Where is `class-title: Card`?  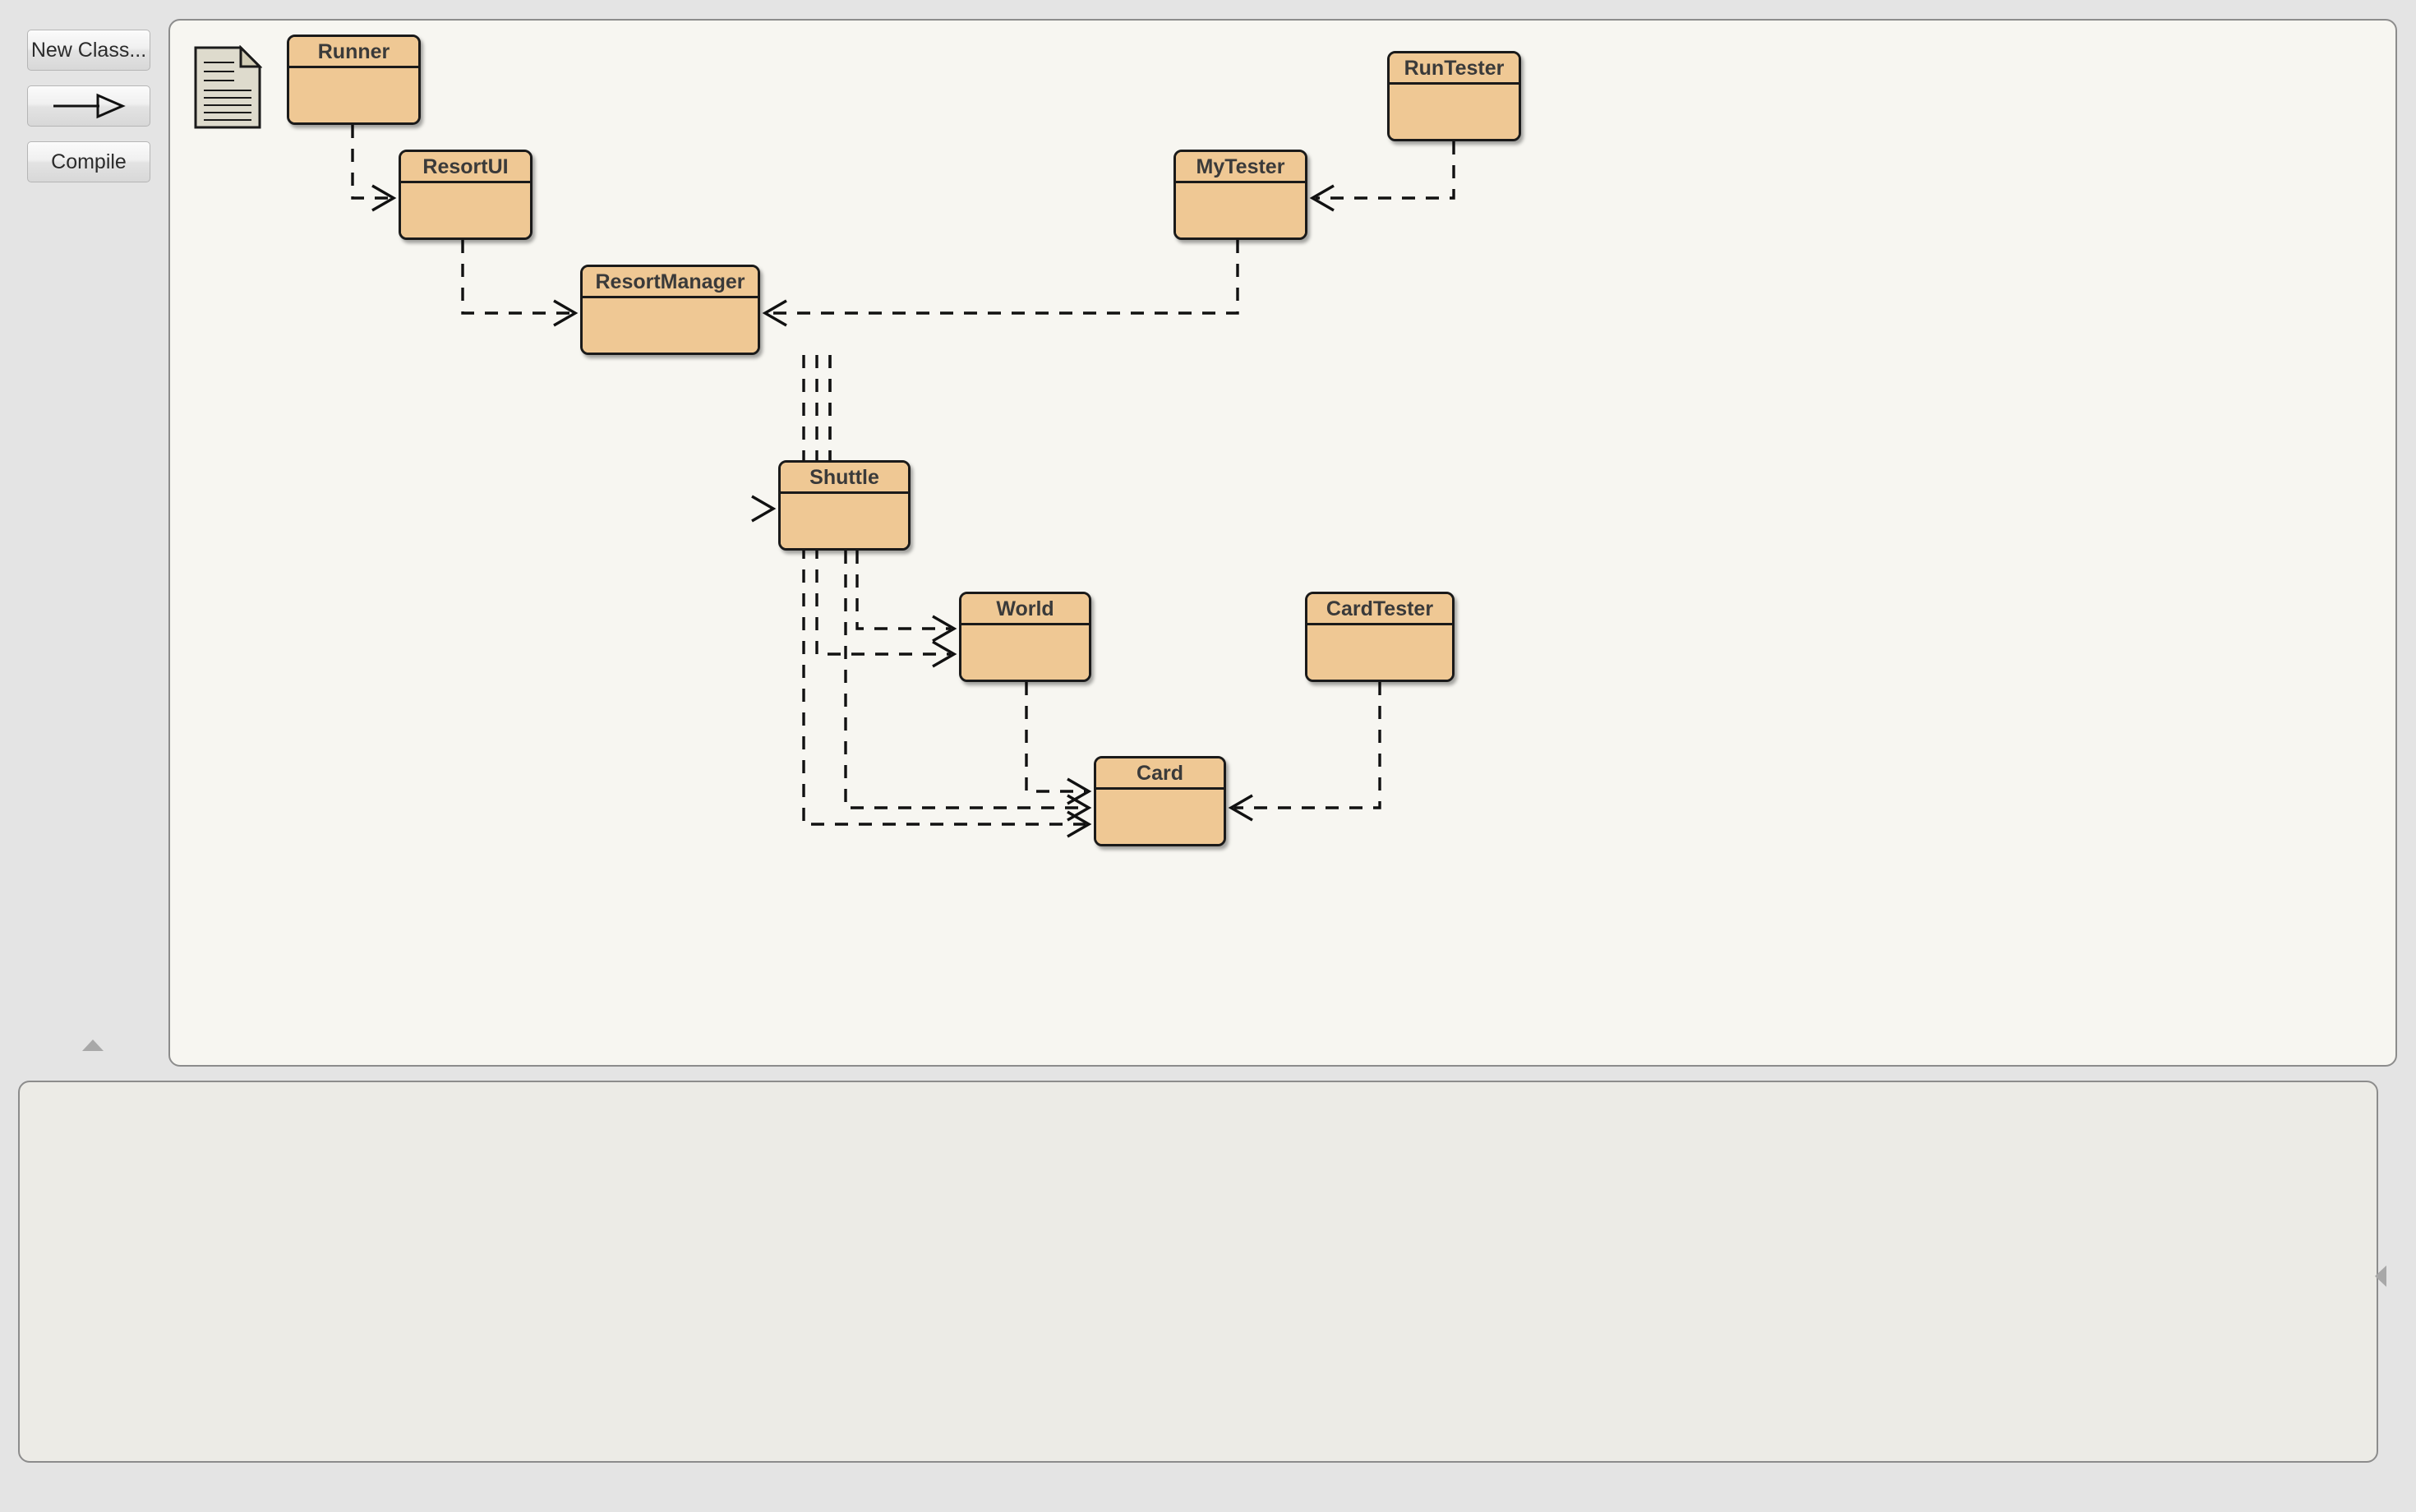 class-title: Card is located at coordinates (1160, 774).